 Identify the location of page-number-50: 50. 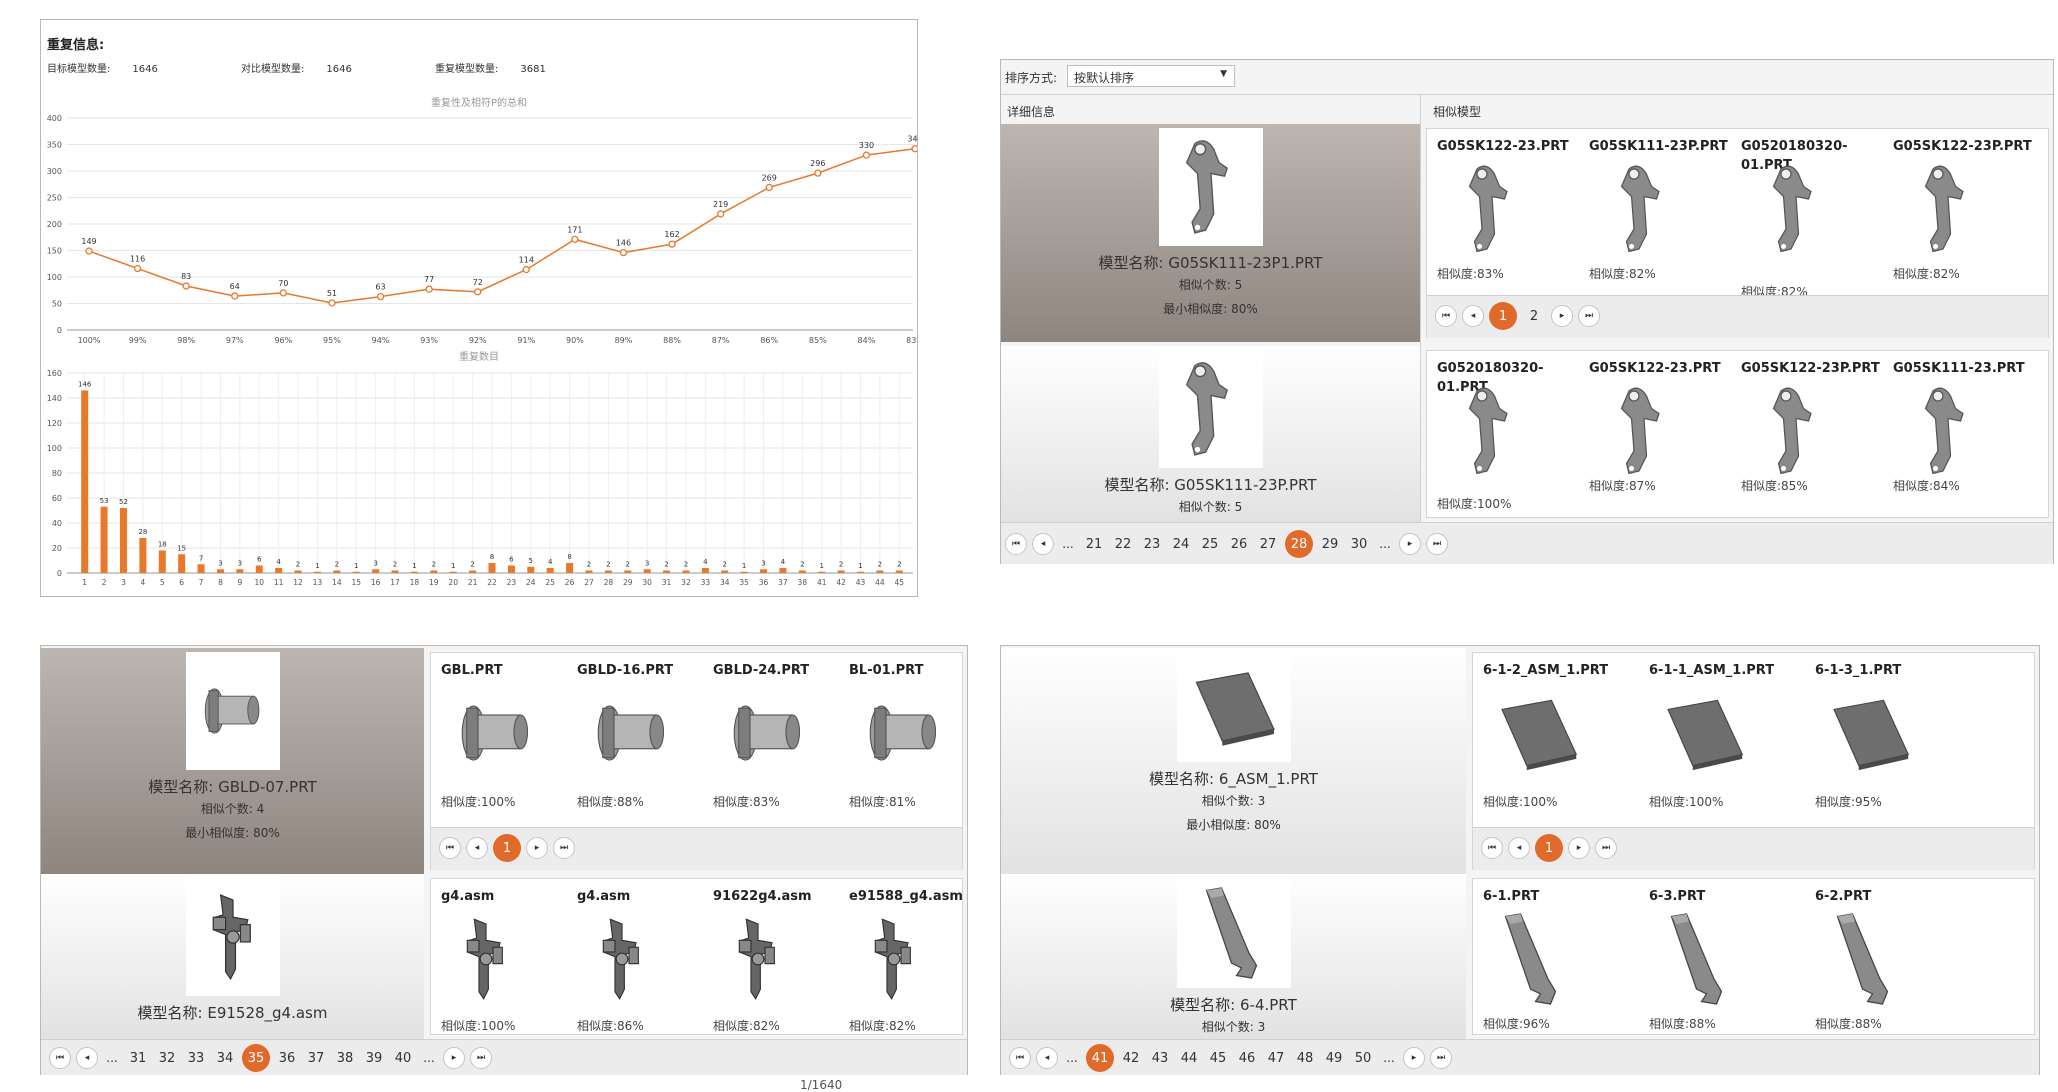
(1363, 1058).